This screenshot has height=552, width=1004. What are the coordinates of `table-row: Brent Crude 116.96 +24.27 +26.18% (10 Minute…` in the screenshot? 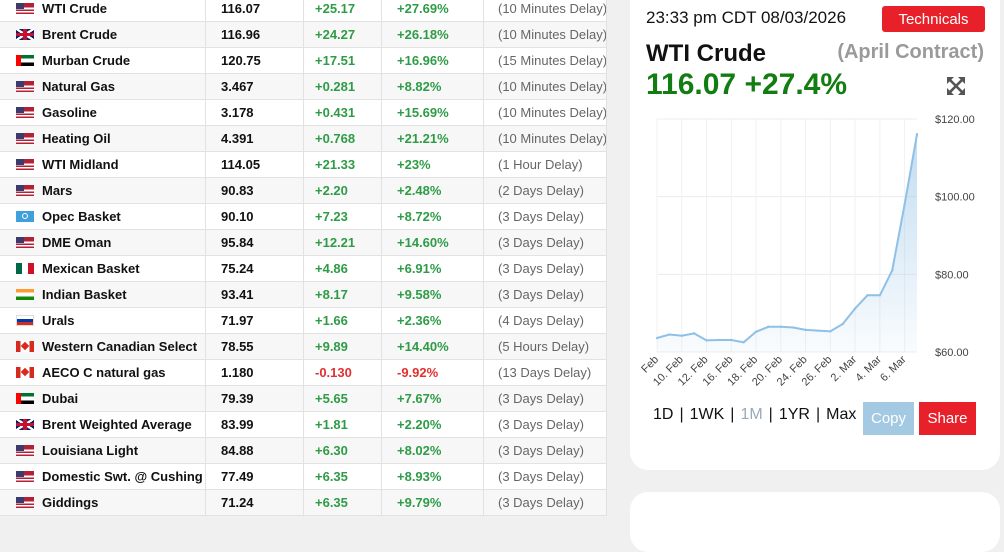 It's located at (303, 34).